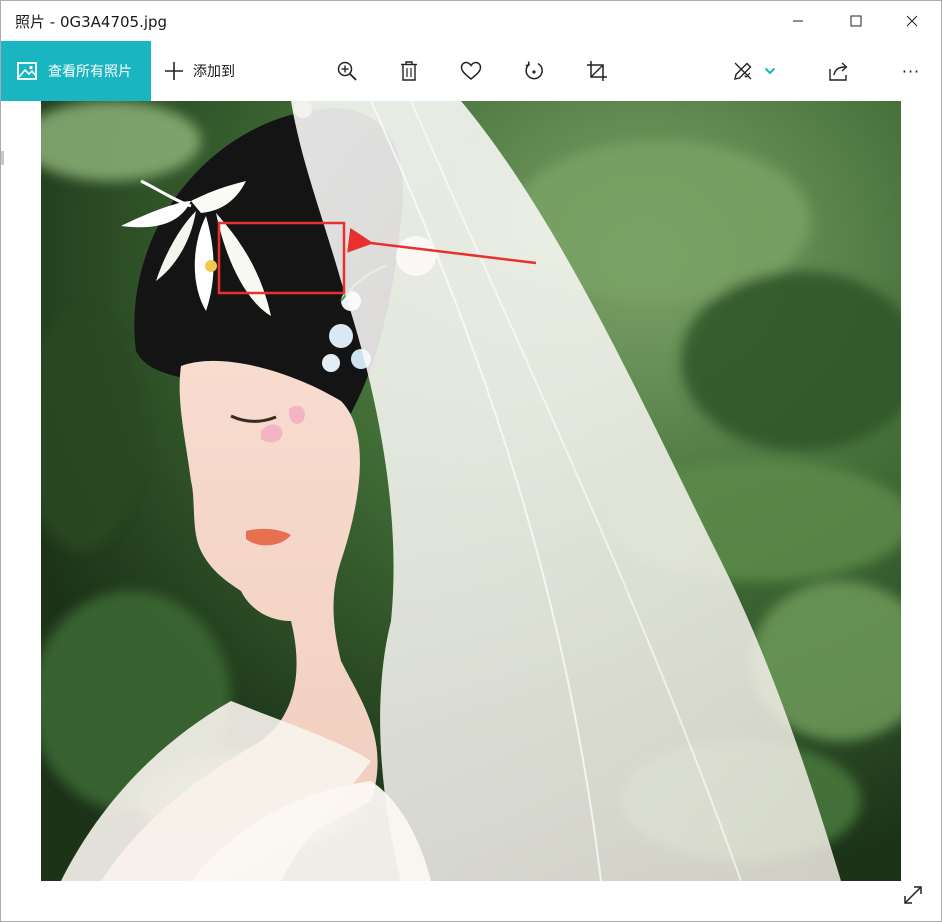 The image size is (942, 922). I want to click on share-button, so click(839, 71).